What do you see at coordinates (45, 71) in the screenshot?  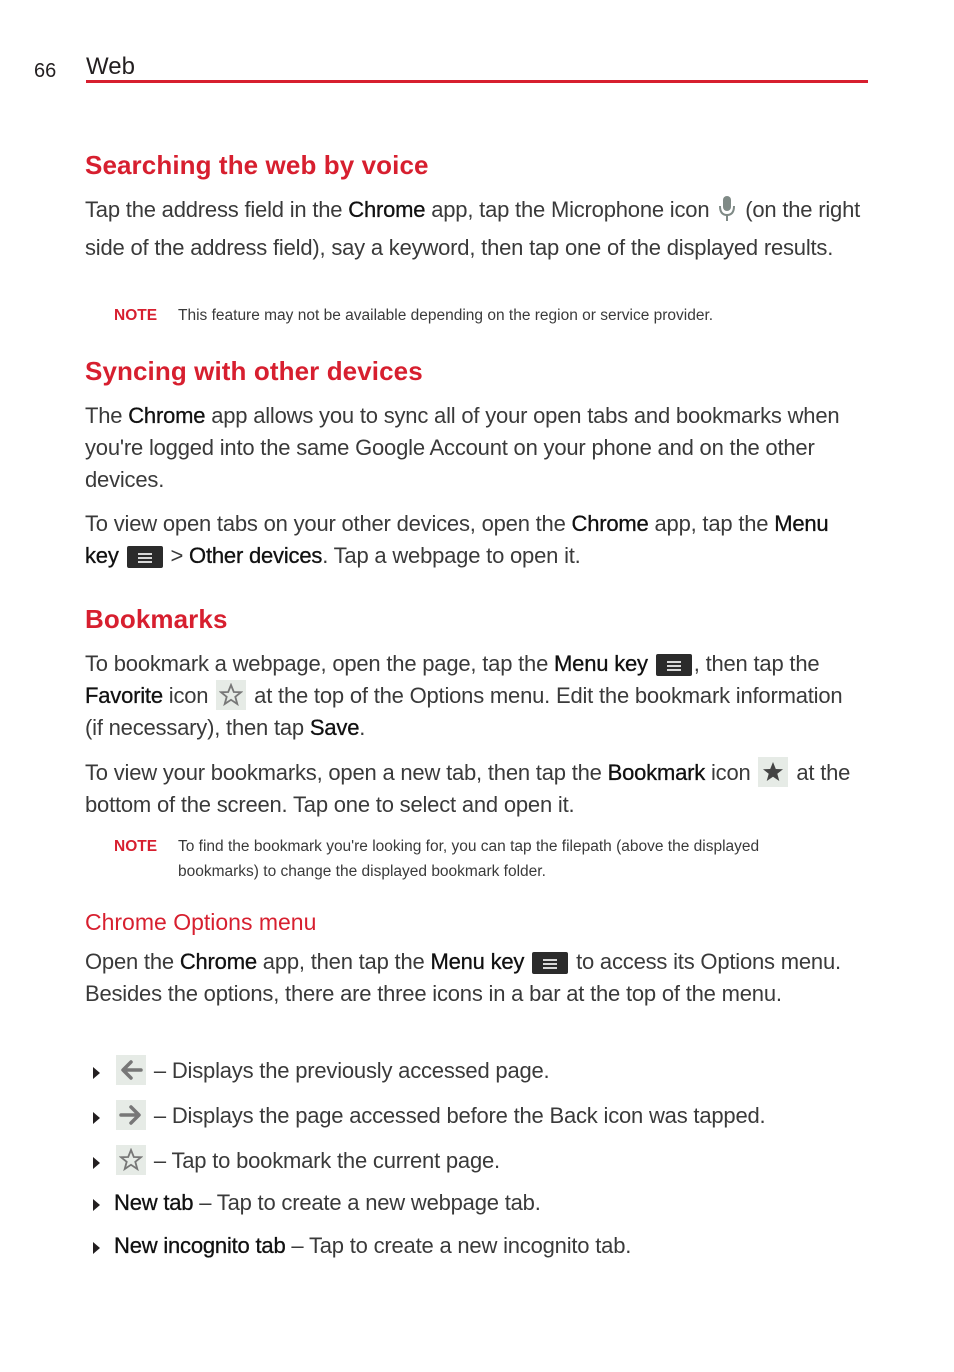 I see `page-number: 66` at bounding box center [45, 71].